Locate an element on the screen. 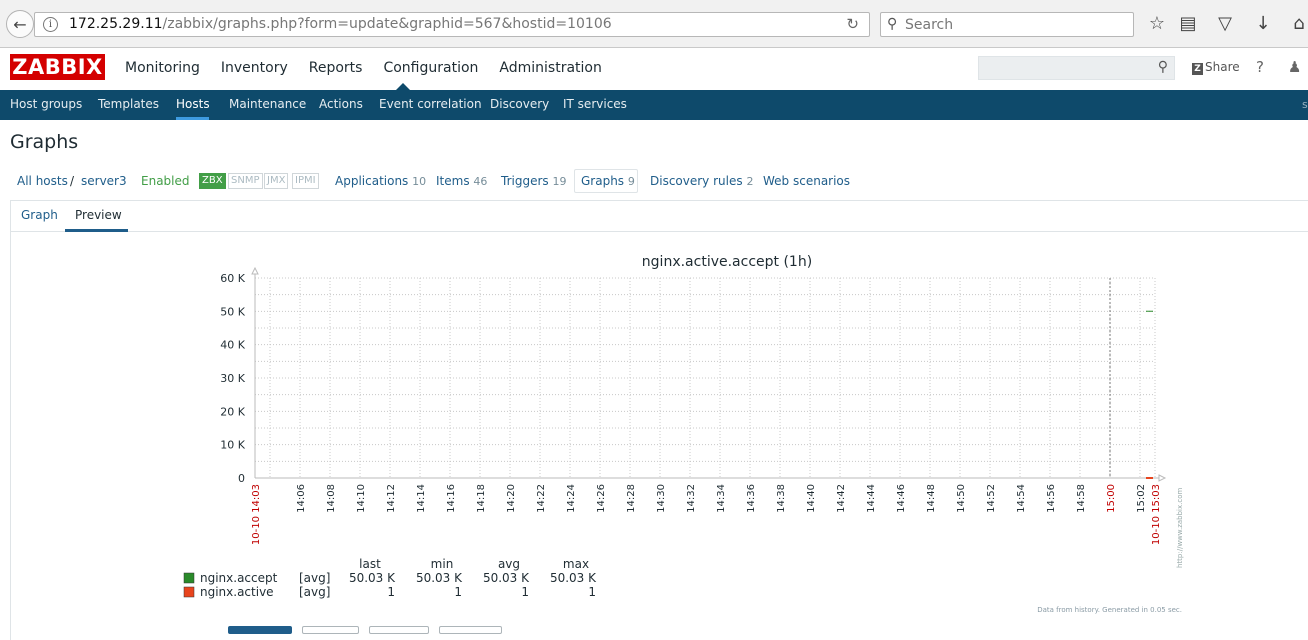 This screenshot has height=640, width=1308. x-tick-label: 14:16 is located at coordinates (451, 498).